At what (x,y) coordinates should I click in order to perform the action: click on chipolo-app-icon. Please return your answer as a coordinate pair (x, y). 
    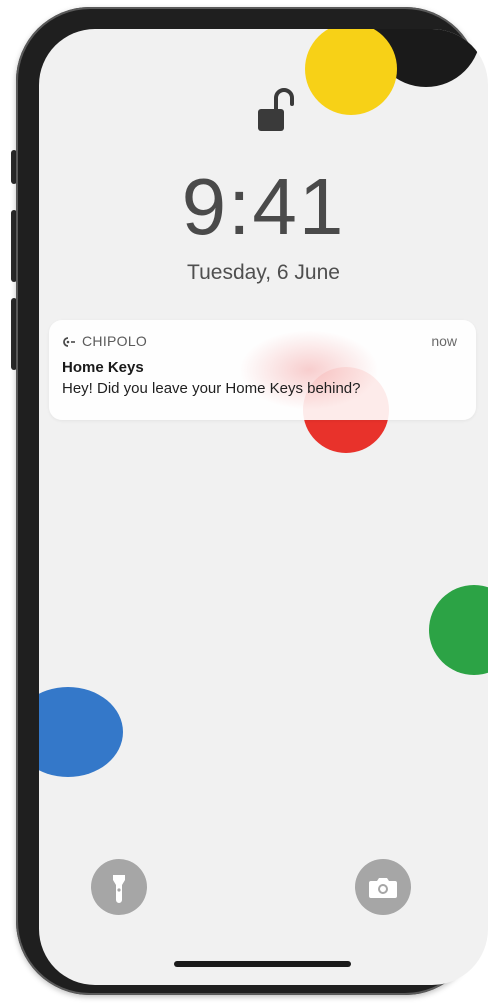
    Looking at the image, I should click on (69, 342).